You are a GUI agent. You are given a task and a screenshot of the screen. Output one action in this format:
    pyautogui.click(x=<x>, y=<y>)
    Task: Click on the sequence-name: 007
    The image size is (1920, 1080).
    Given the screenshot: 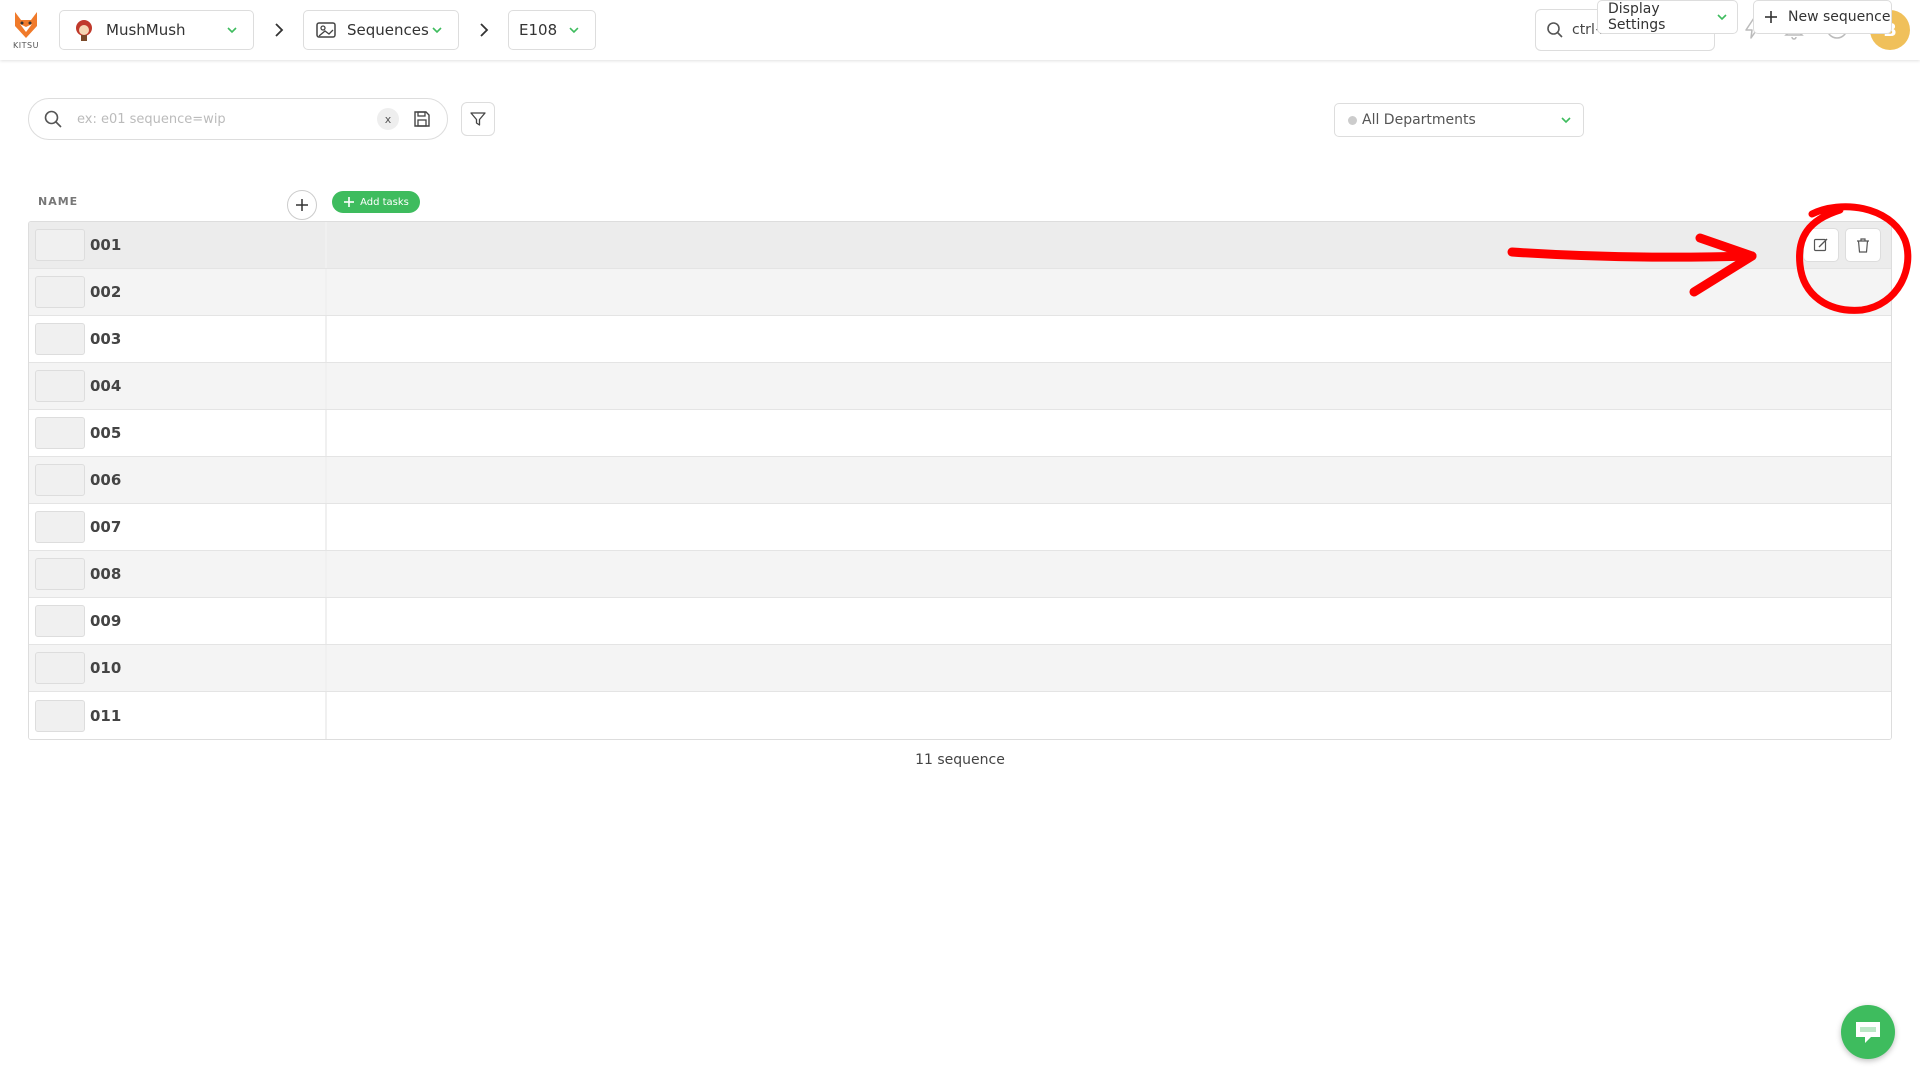 What is the action you would take?
    pyautogui.click(x=105, y=527)
    